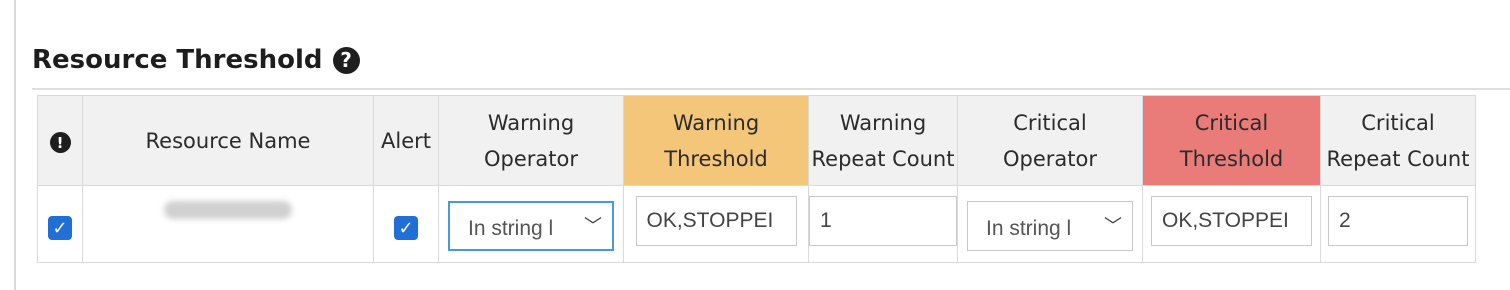  I want to click on critical-operator-cell: In string l ﹀, so click(1050, 224).